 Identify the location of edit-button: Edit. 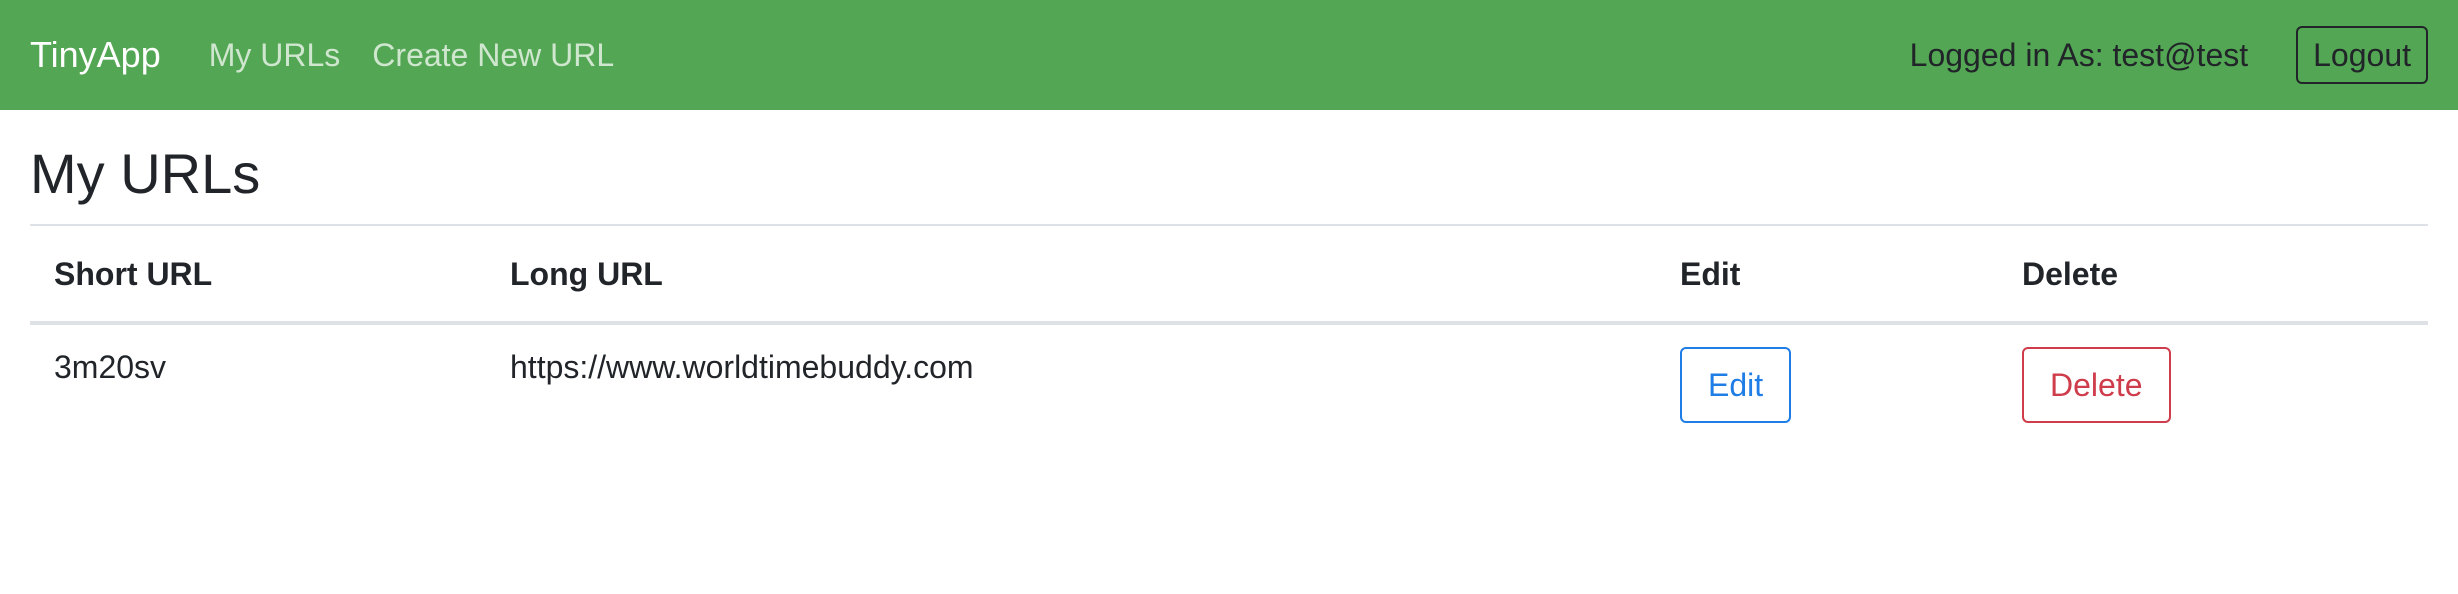
(1736, 385).